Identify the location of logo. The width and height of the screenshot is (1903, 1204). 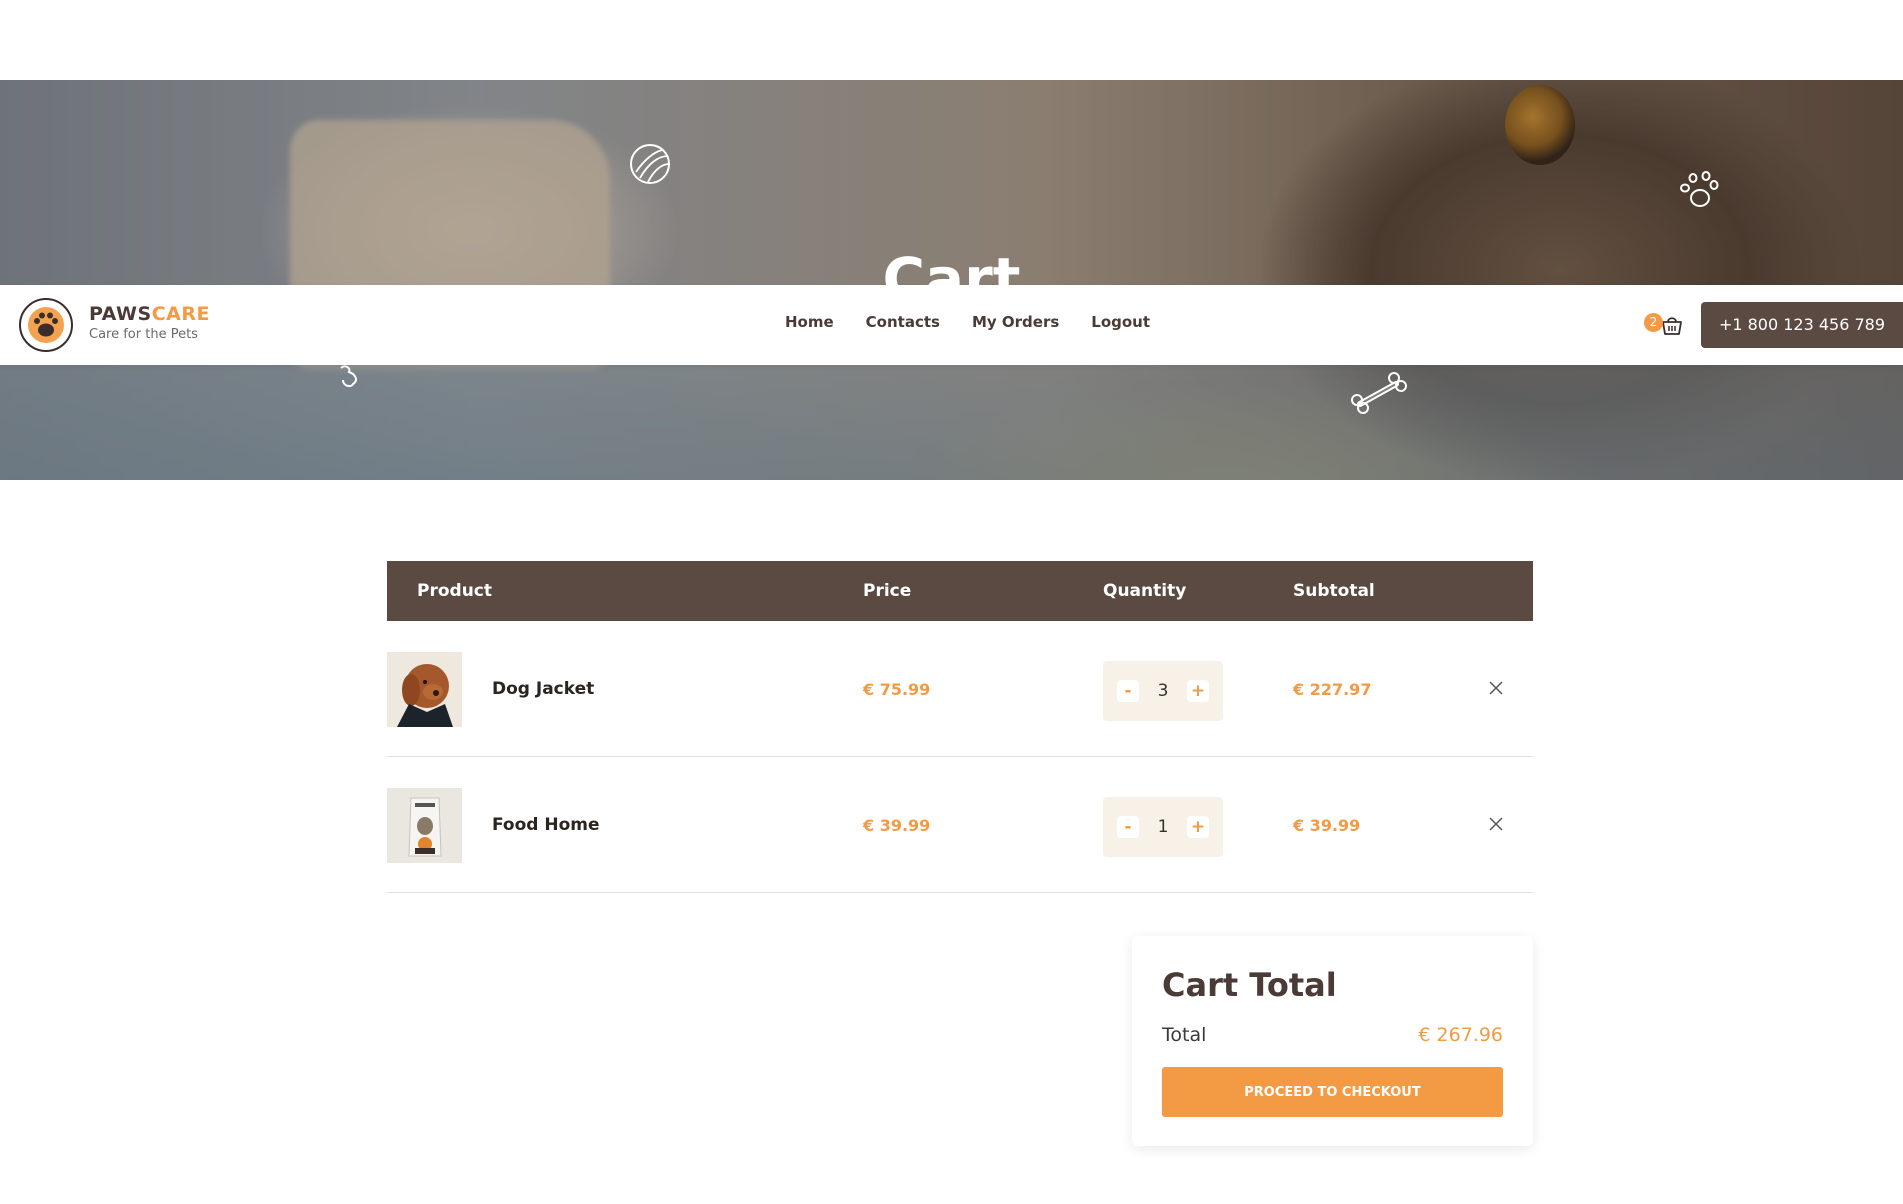
(46, 325).